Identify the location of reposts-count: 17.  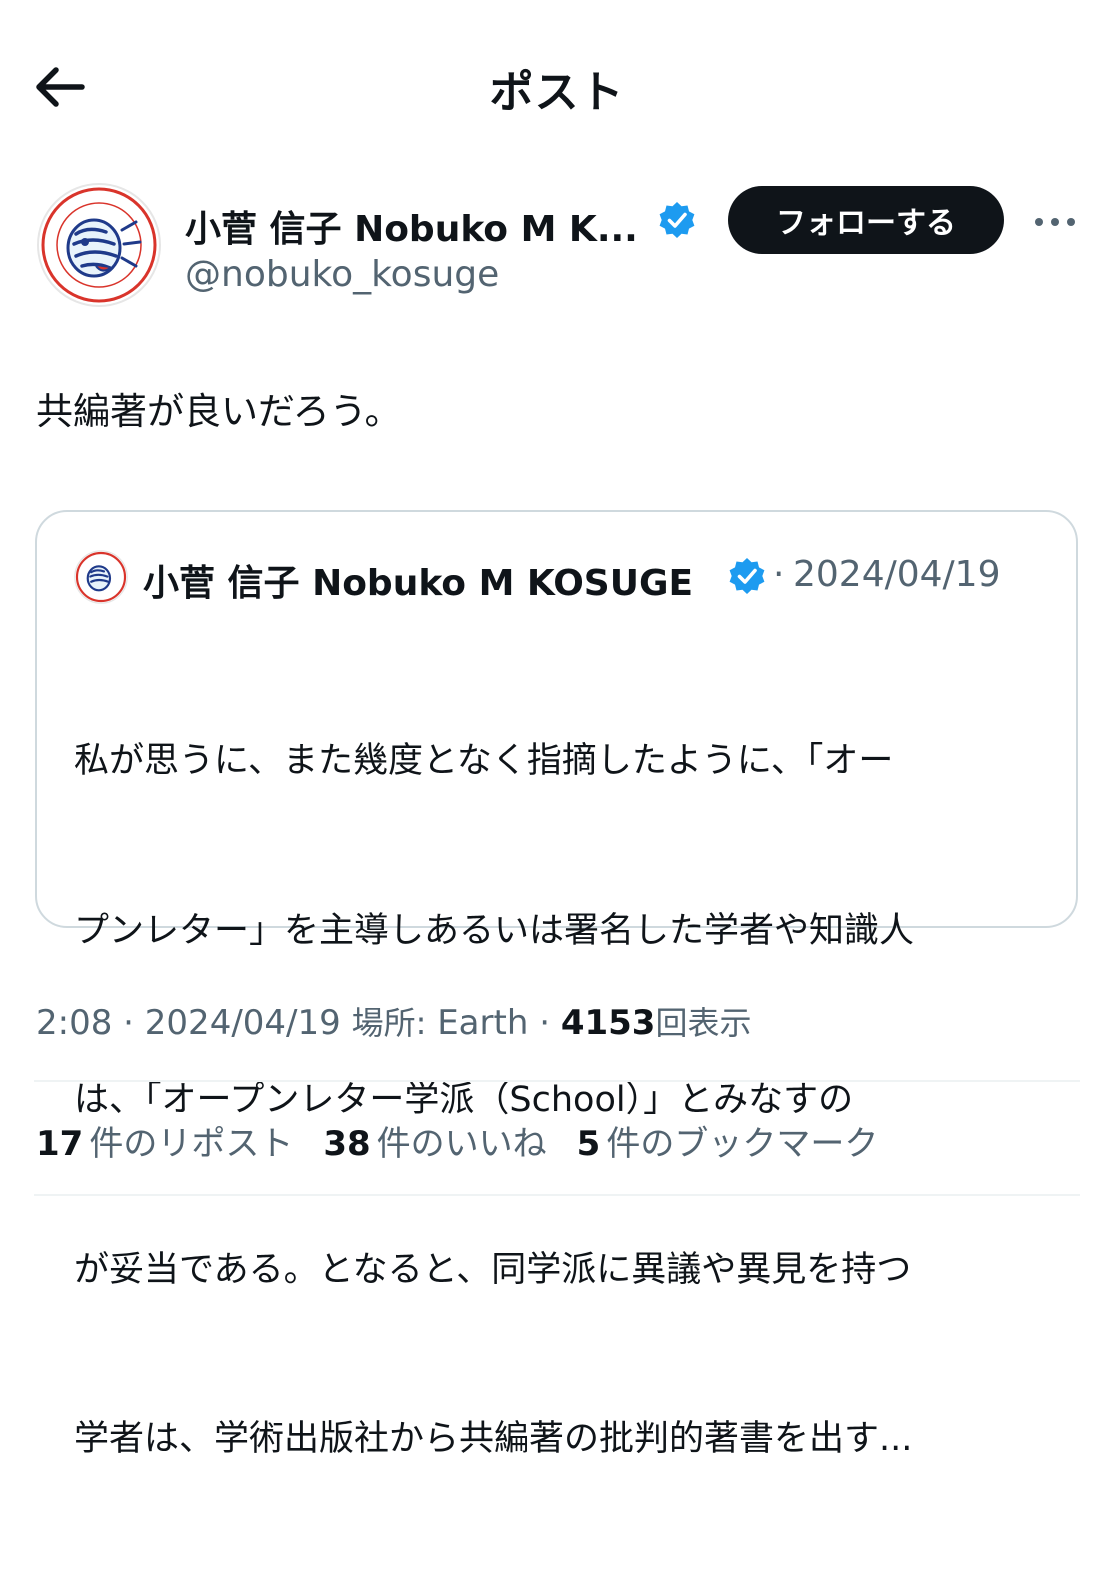
(60, 1144).